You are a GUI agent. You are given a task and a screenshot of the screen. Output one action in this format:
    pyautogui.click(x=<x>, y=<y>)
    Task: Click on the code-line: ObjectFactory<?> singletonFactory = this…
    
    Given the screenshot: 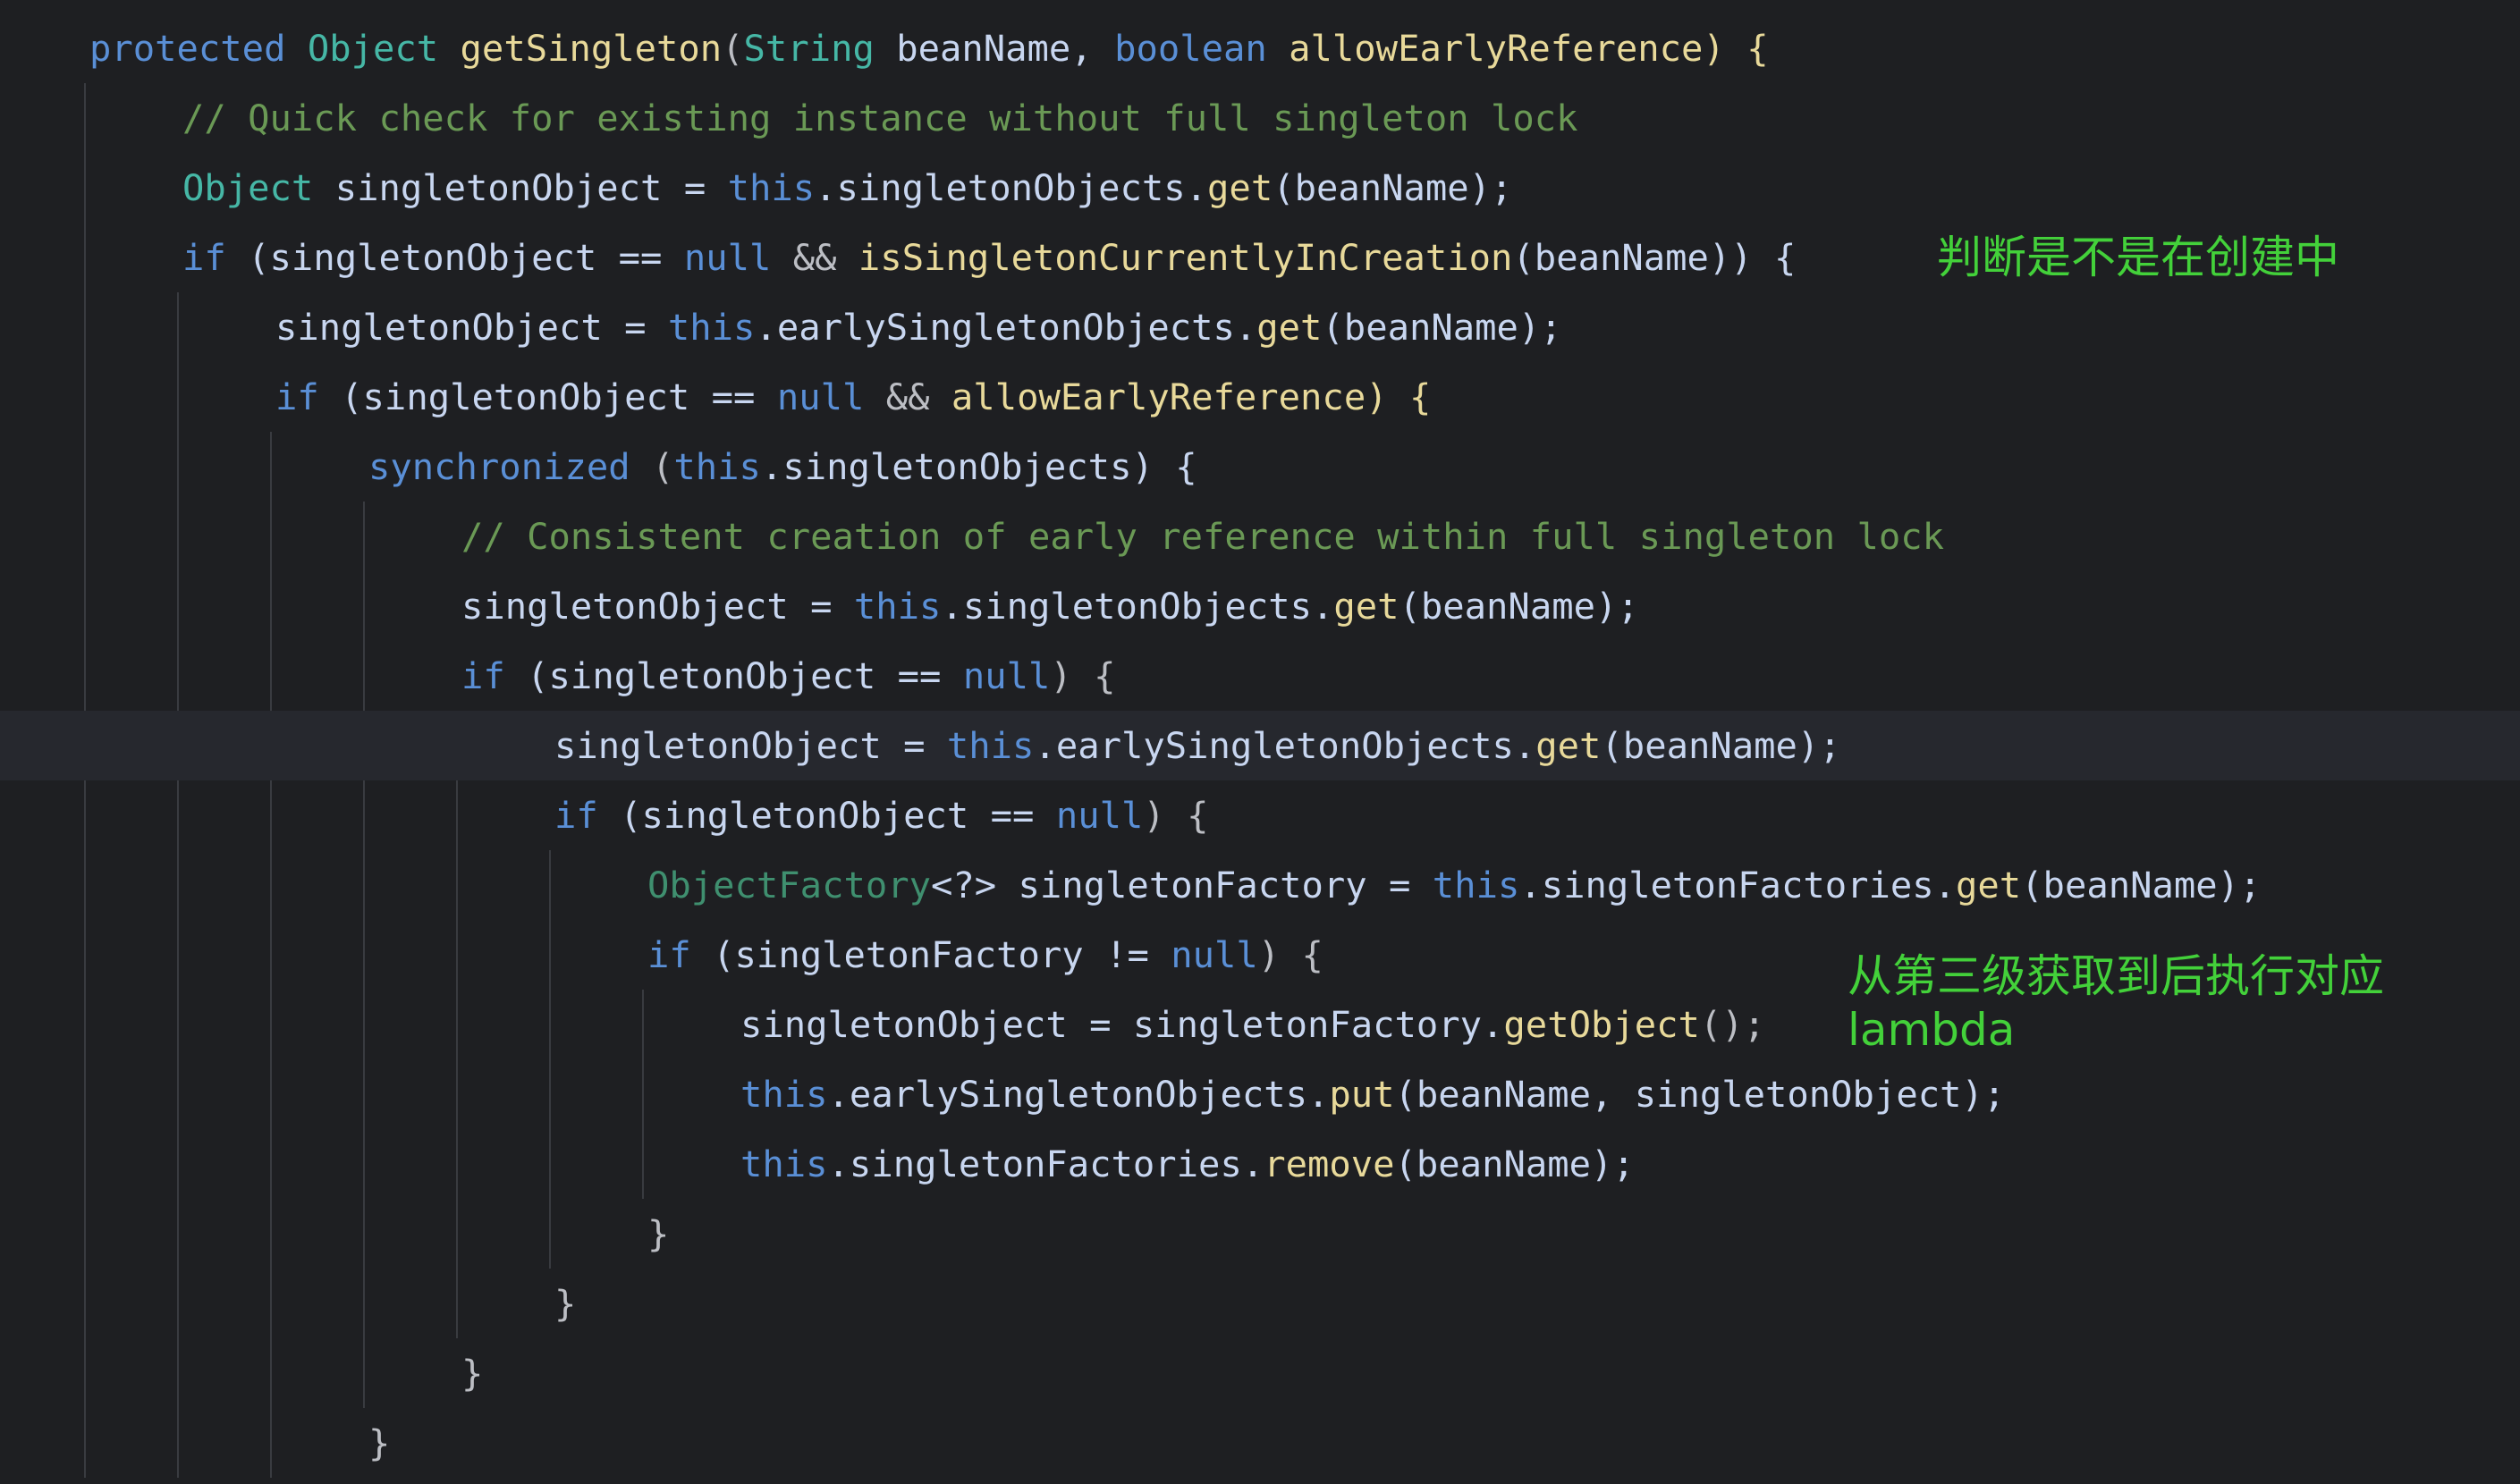 What is the action you would take?
    pyautogui.click(x=1260, y=885)
    